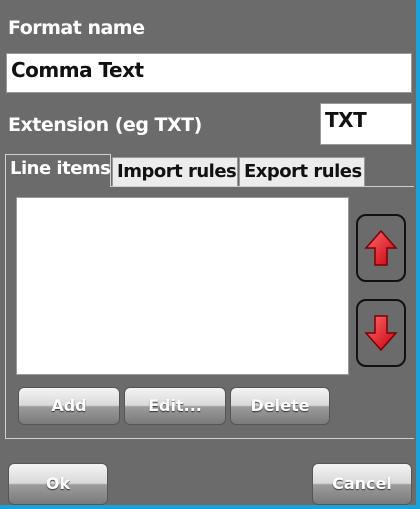 This screenshot has width=420, height=509. I want to click on arrow-up-icon, so click(381, 247).